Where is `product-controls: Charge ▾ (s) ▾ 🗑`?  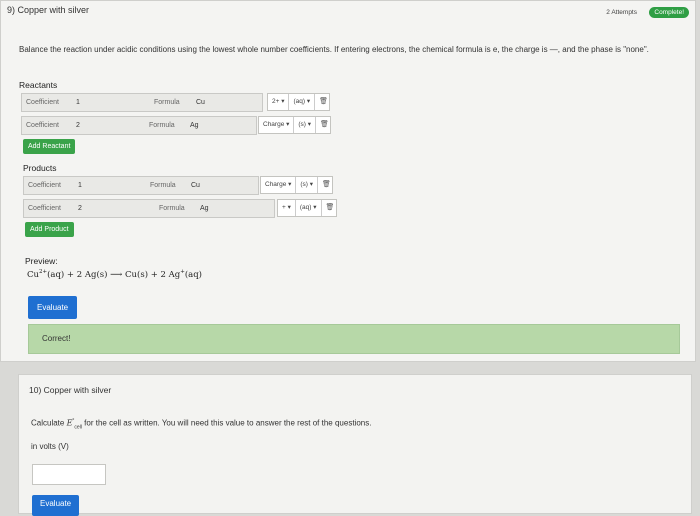 product-controls: Charge ▾ (s) ▾ 🗑 is located at coordinates (297, 185).